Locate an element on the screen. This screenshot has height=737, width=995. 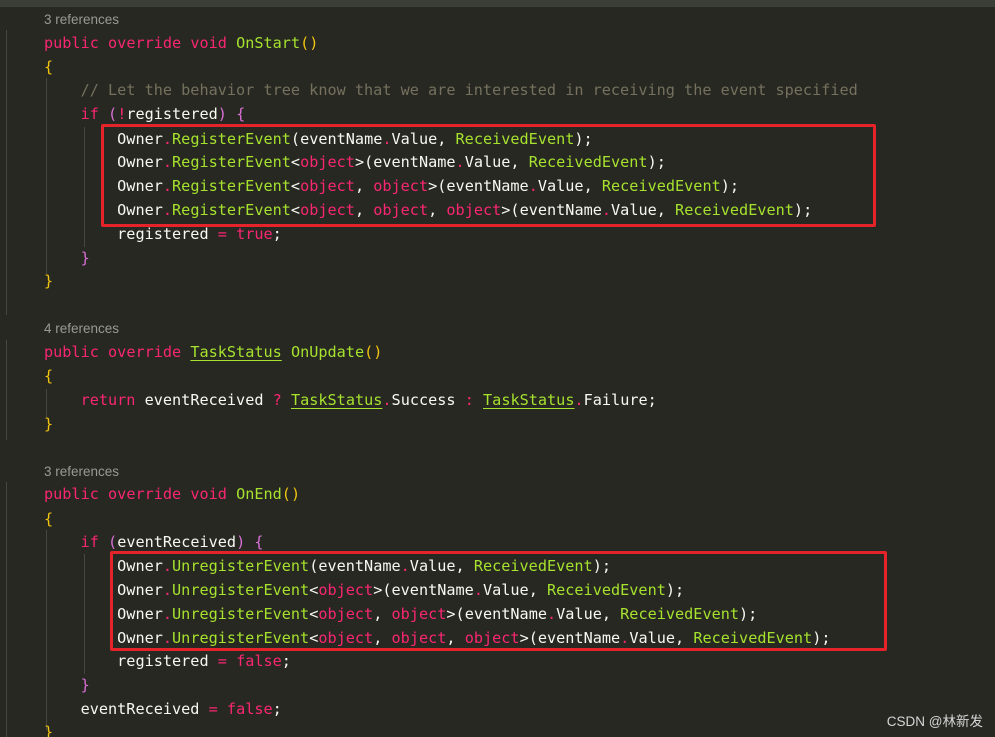
code-line-onstart-signature: public override void OnStart() is located at coordinates (181, 43).